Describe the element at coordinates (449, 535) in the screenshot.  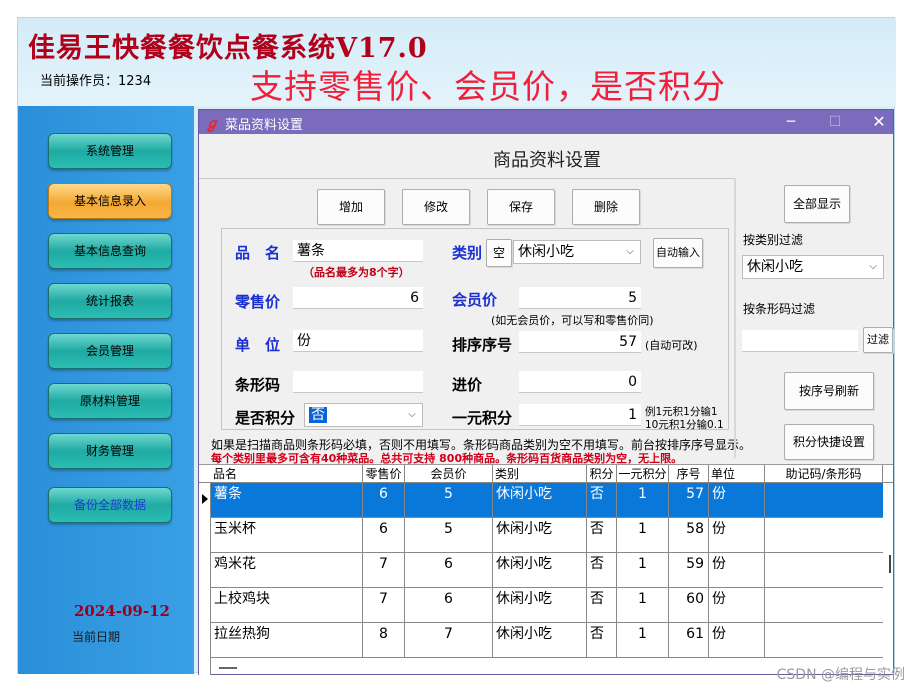
I see `table-cell: 5` at that location.